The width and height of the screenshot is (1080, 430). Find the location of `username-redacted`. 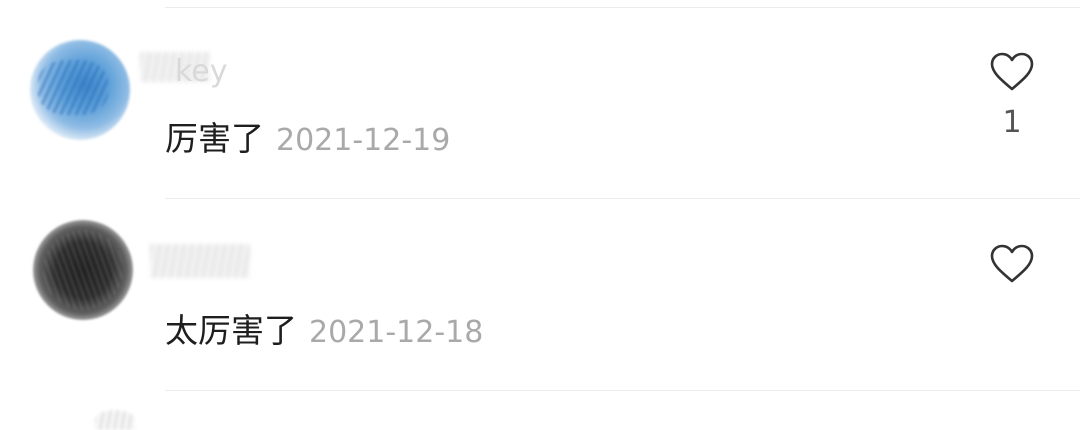

username-redacted is located at coordinates (200, 261).